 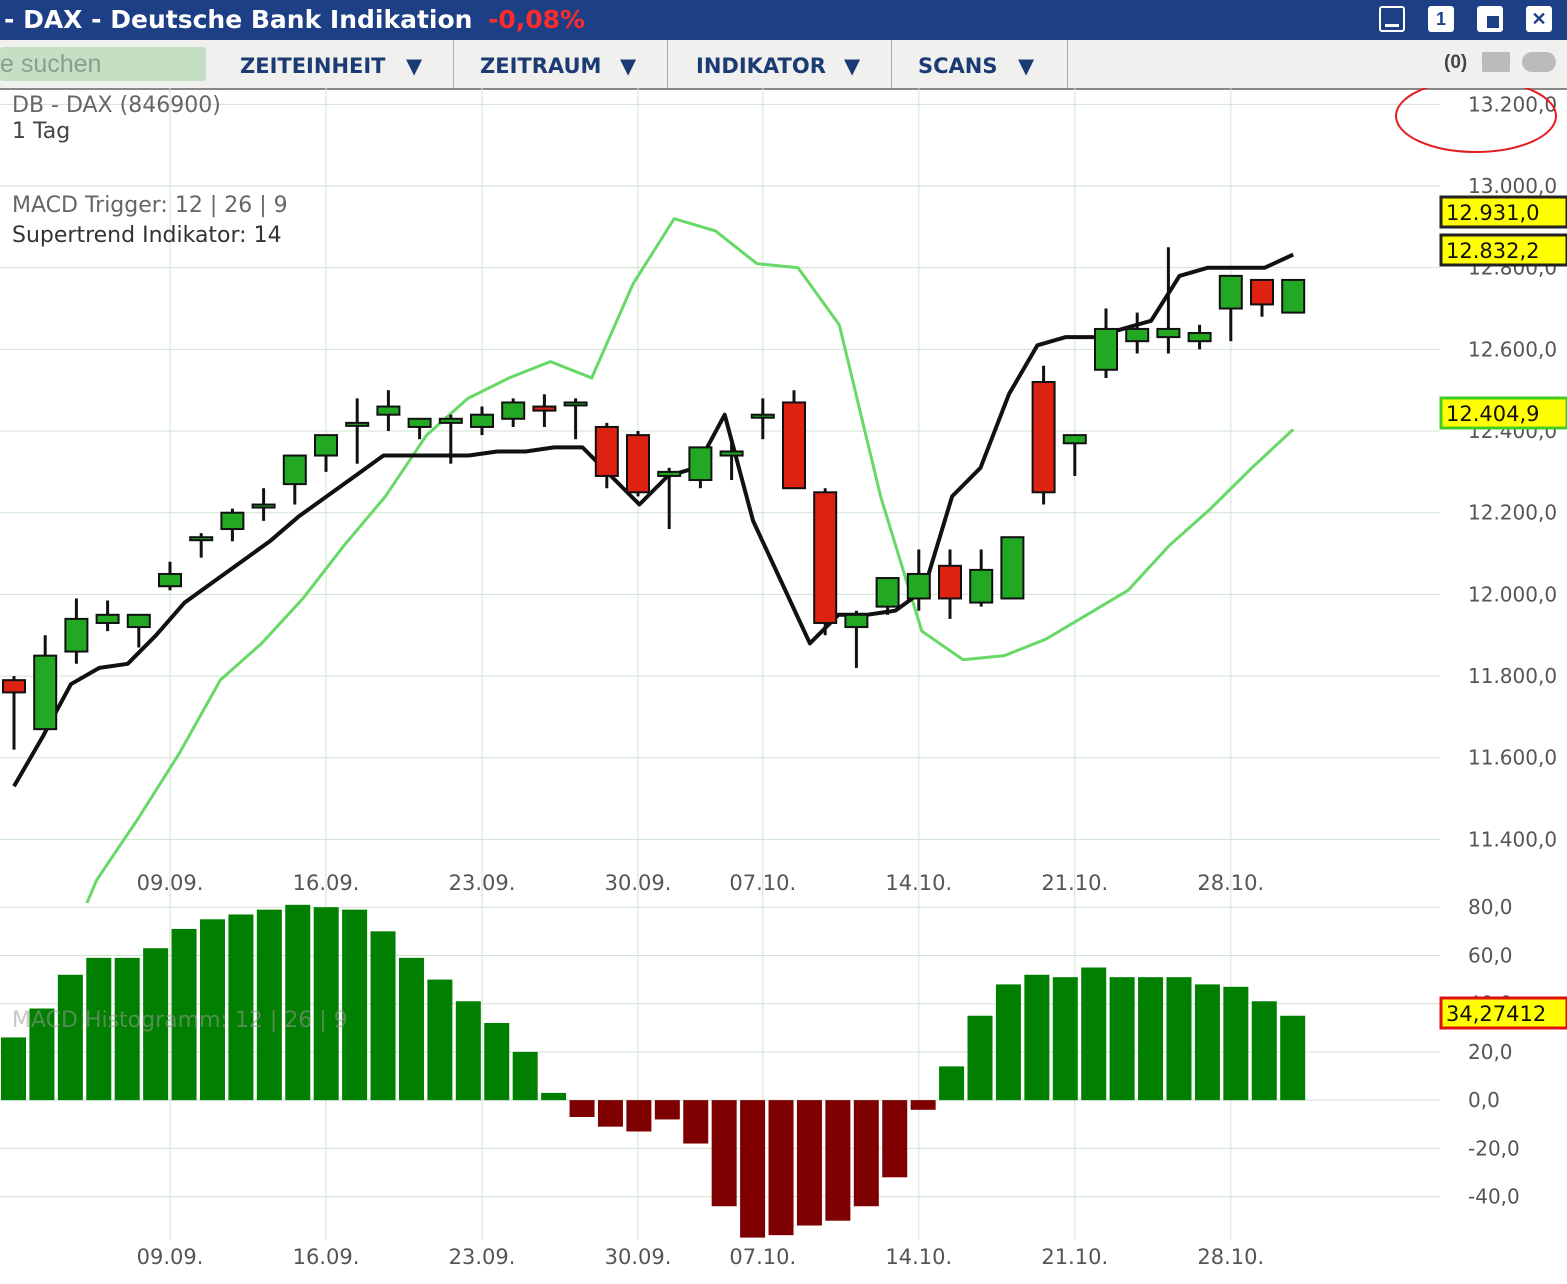 I want to click on close-button: ✕, so click(x=1539, y=19).